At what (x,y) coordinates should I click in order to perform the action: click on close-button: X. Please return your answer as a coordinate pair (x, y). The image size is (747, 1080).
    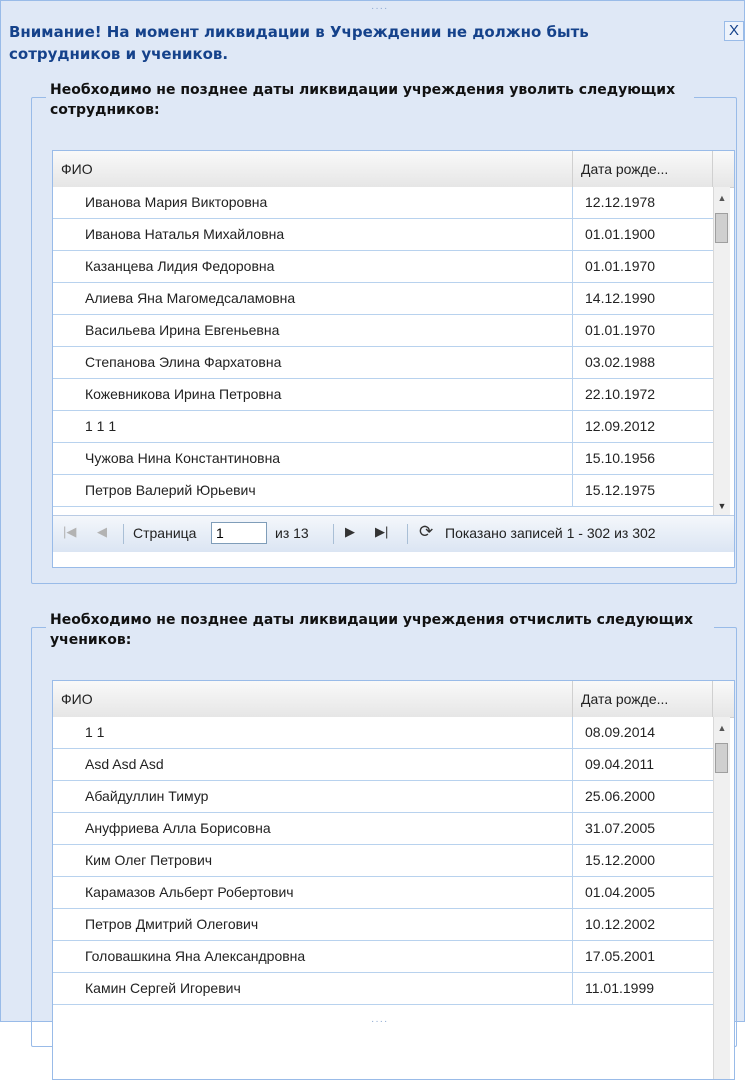
    Looking at the image, I should click on (734, 31).